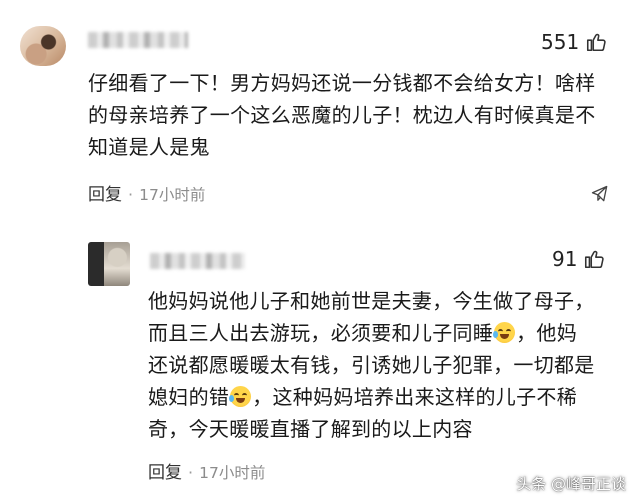 This screenshot has width=640, height=502. What do you see at coordinates (321, 333) in the screenshot?
I see `comment-segment: 而且三人出去游玩，必须要和儿子同睡` at bounding box center [321, 333].